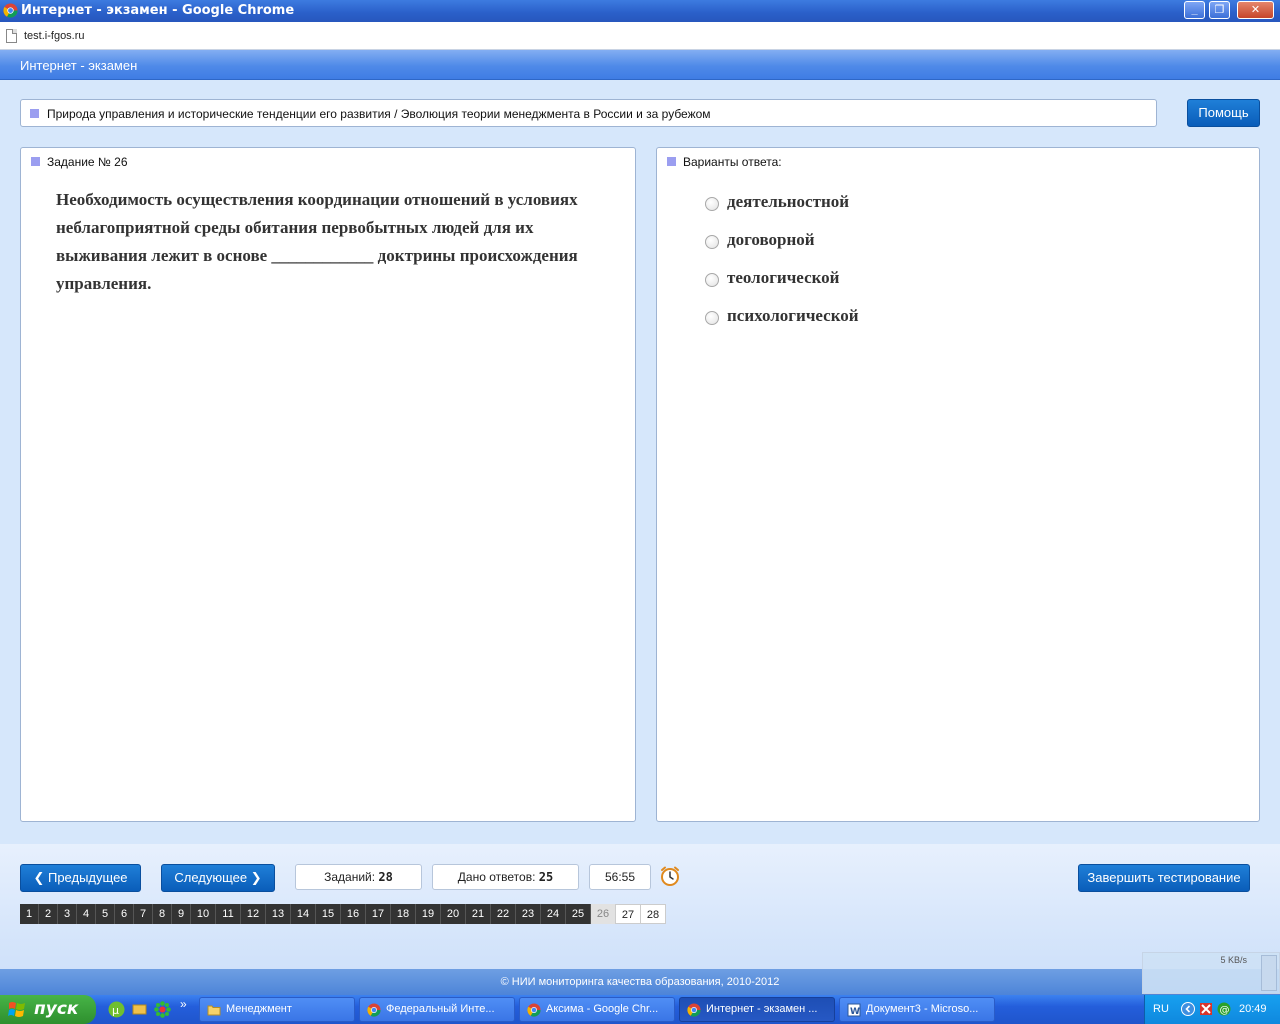  Describe the element at coordinates (578, 914) in the screenshot. I see `pager-item-25: 25` at that location.